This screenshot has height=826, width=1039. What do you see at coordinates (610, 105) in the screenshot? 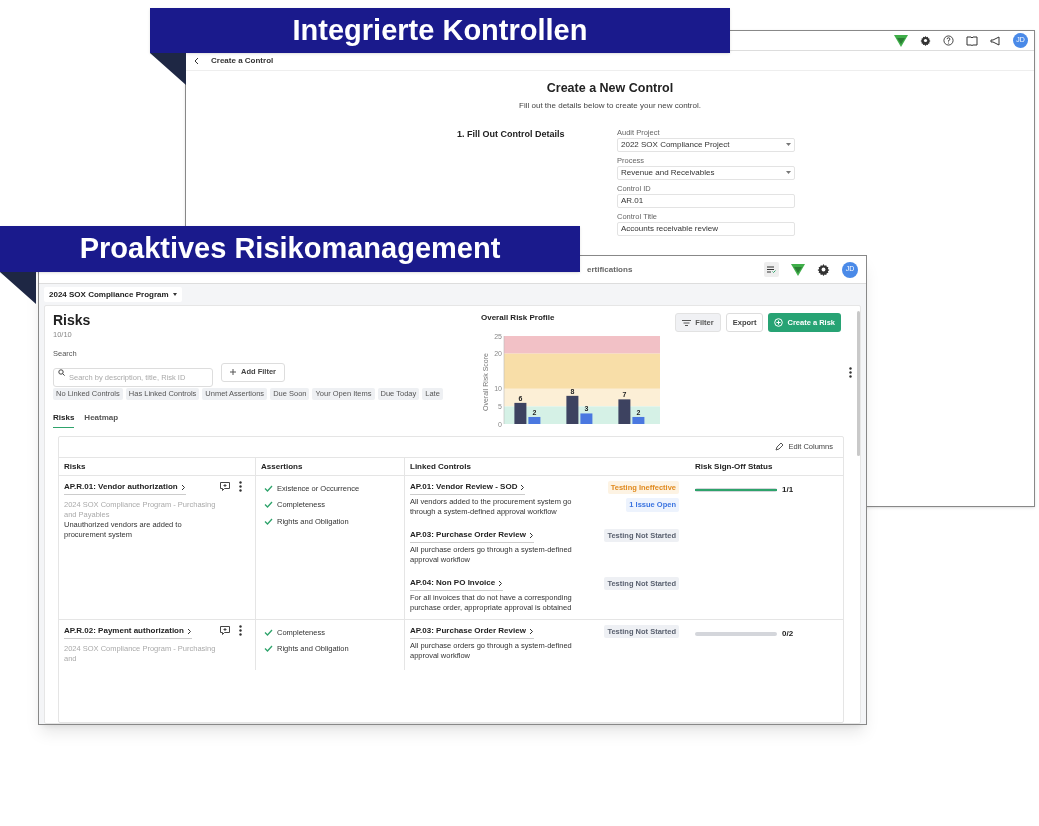
I see `page-subtitle: Fill out the details below to create your new control.` at bounding box center [610, 105].